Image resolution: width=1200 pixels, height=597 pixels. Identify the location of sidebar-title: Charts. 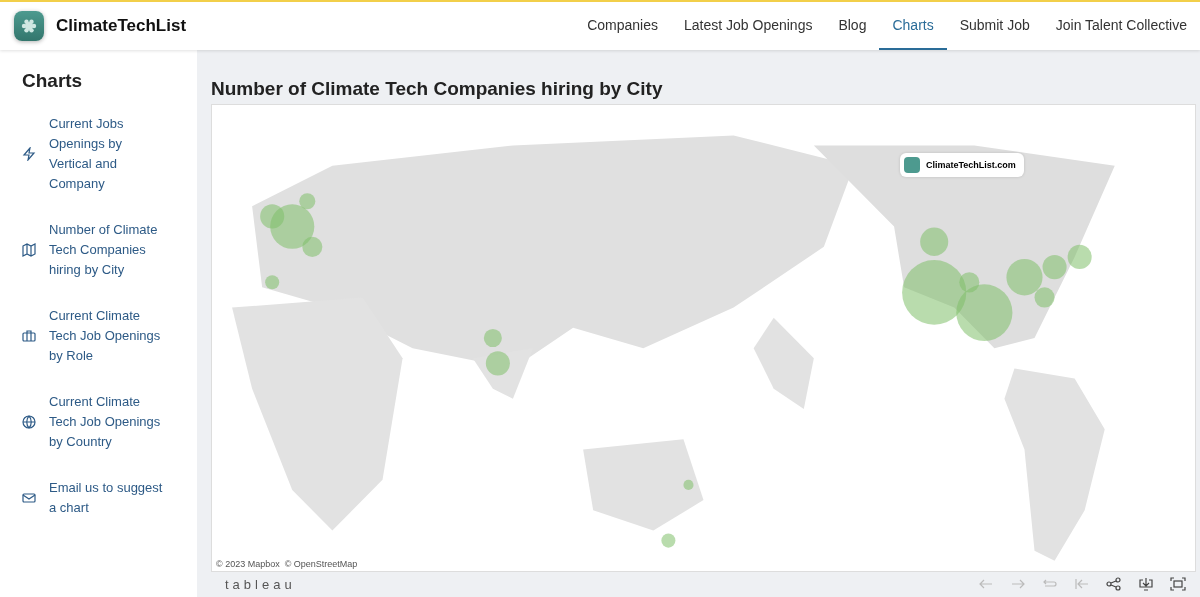
(53, 81).